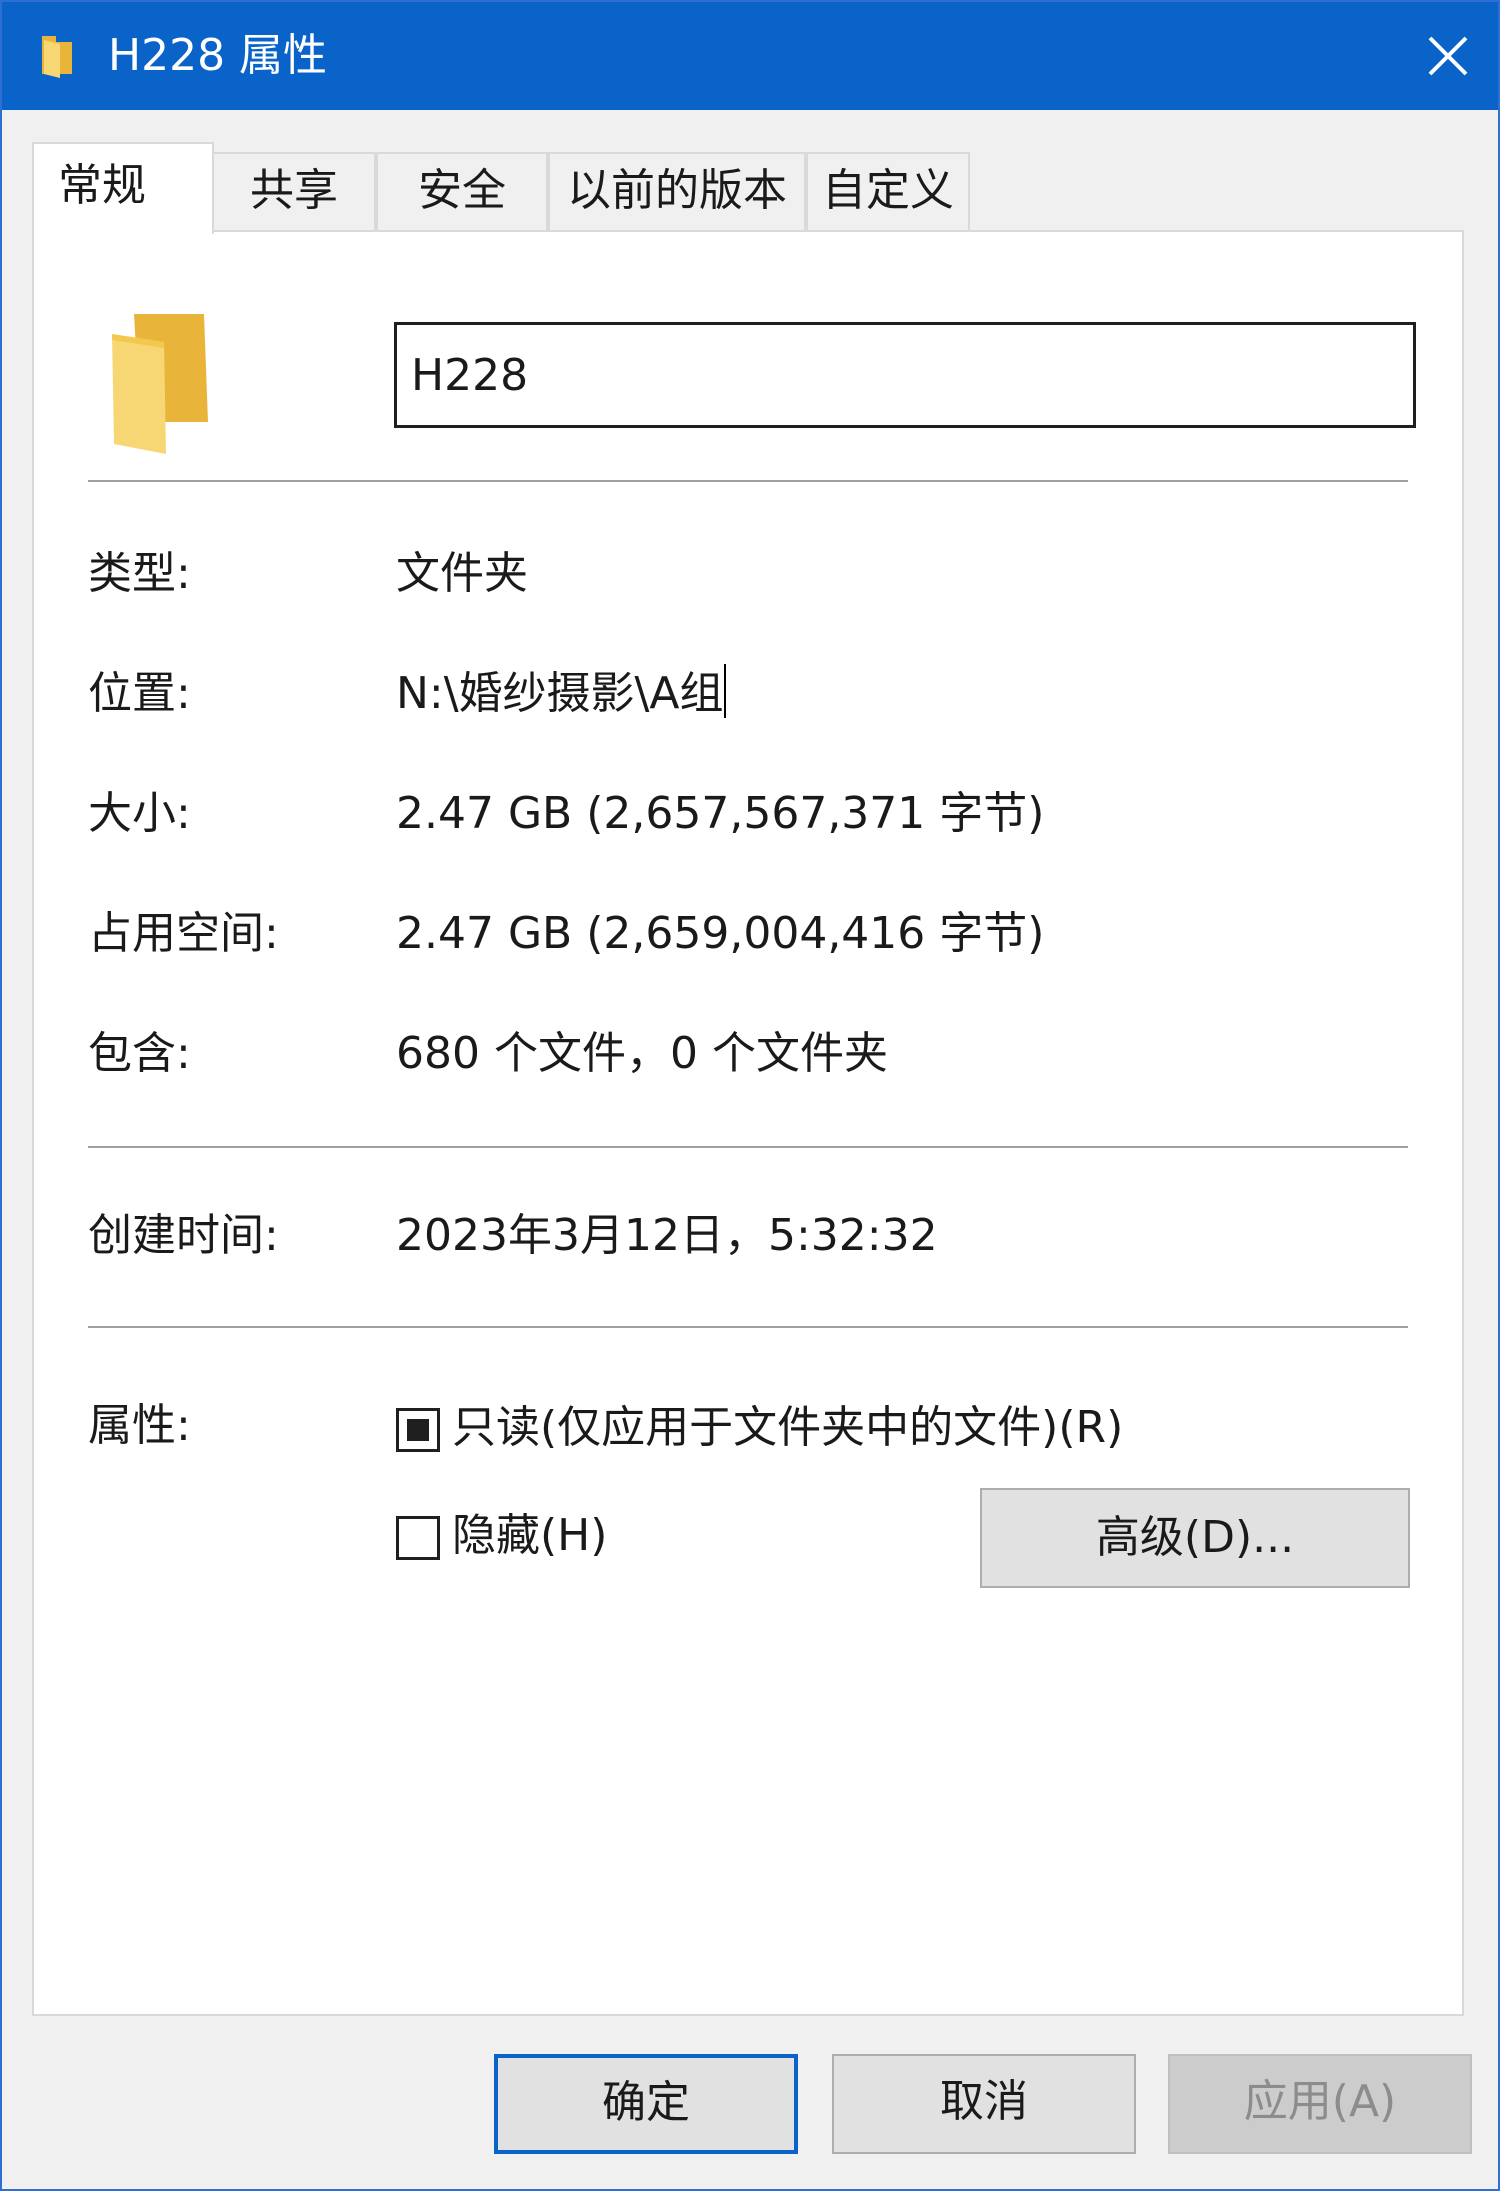 Image resolution: width=1500 pixels, height=2191 pixels. I want to click on readonly-label: 只读(仅应用于文件夹中的文件)(R), so click(787, 1428).